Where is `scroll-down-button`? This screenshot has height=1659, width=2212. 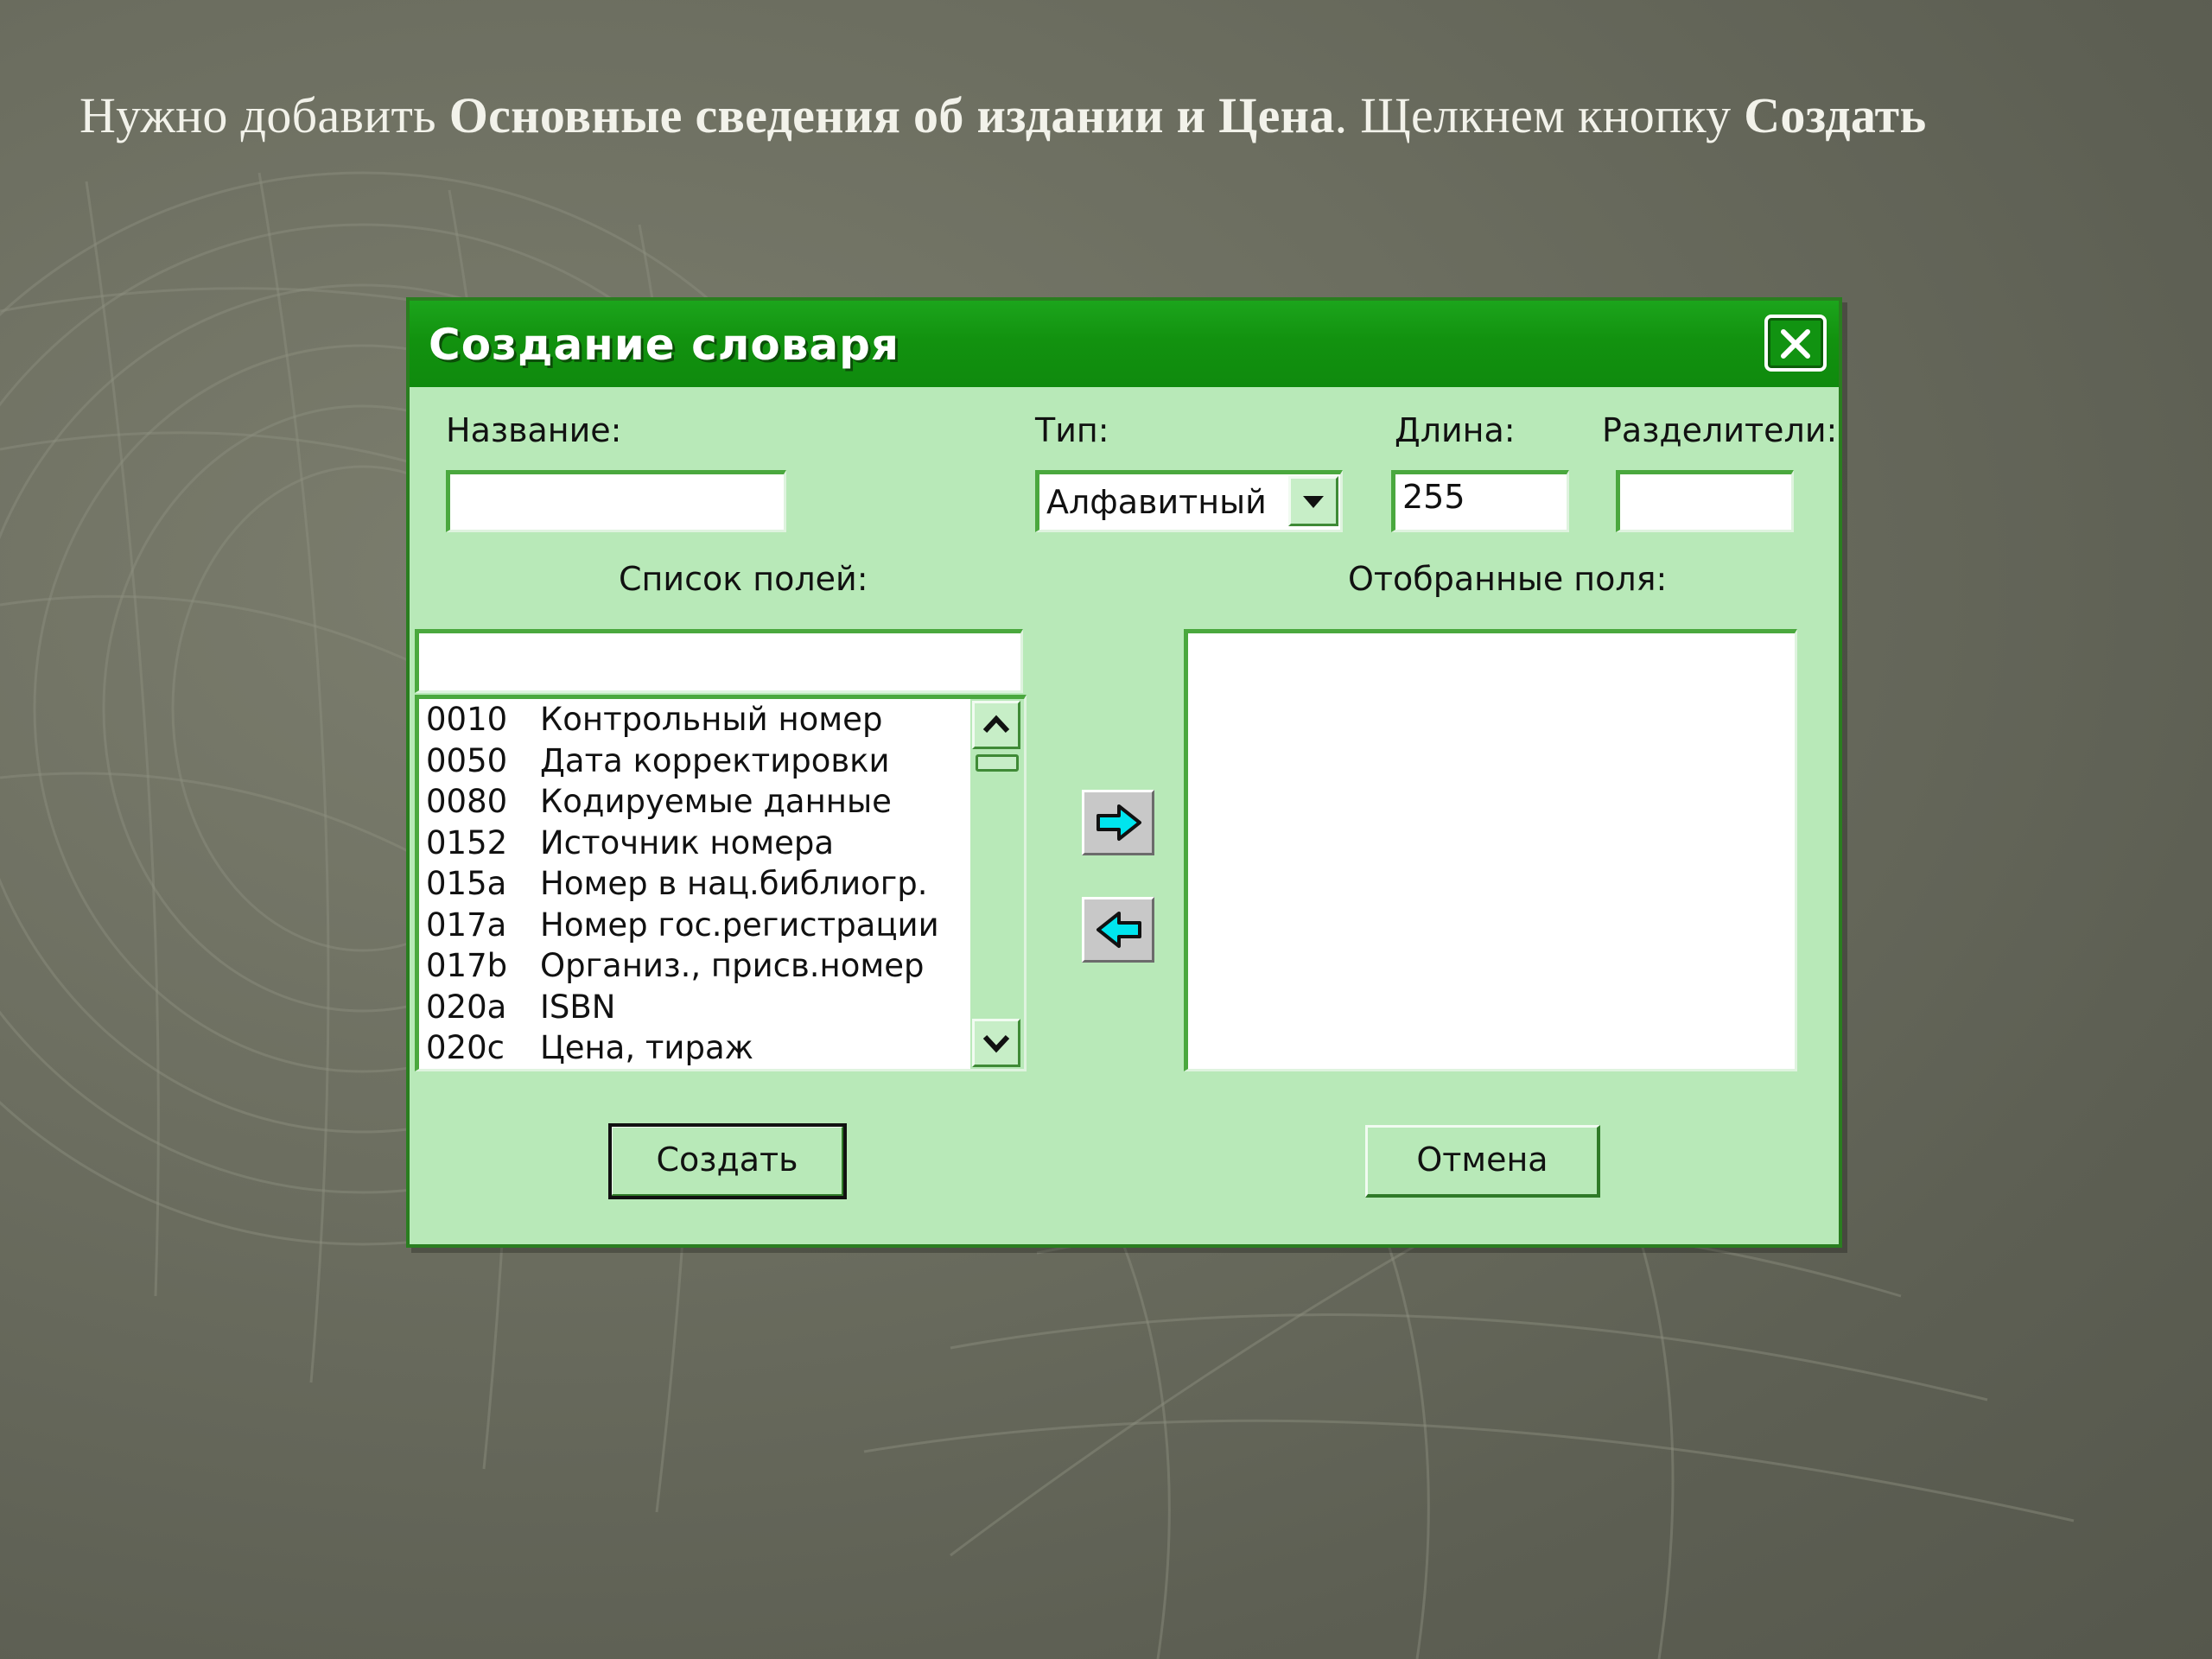
scroll-down-button is located at coordinates (996, 1043).